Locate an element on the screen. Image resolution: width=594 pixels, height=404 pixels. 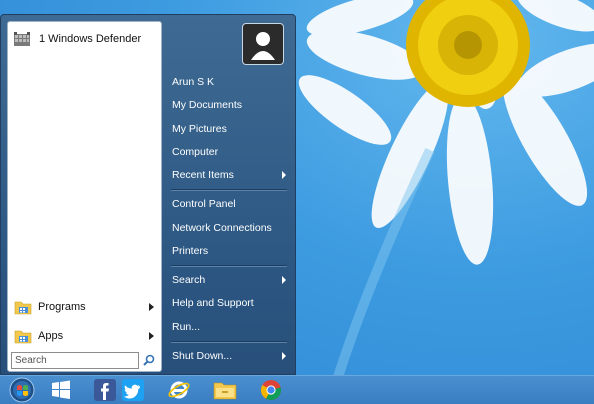
search-menu-label: Search is located at coordinates (189, 280).